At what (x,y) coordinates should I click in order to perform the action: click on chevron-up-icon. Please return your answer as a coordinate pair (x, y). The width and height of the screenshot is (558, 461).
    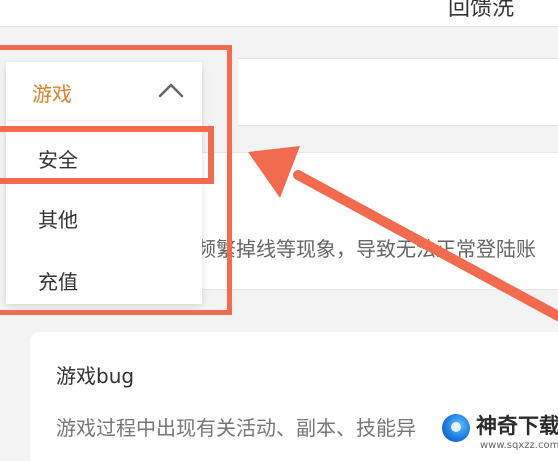
    Looking at the image, I should click on (171, 90).